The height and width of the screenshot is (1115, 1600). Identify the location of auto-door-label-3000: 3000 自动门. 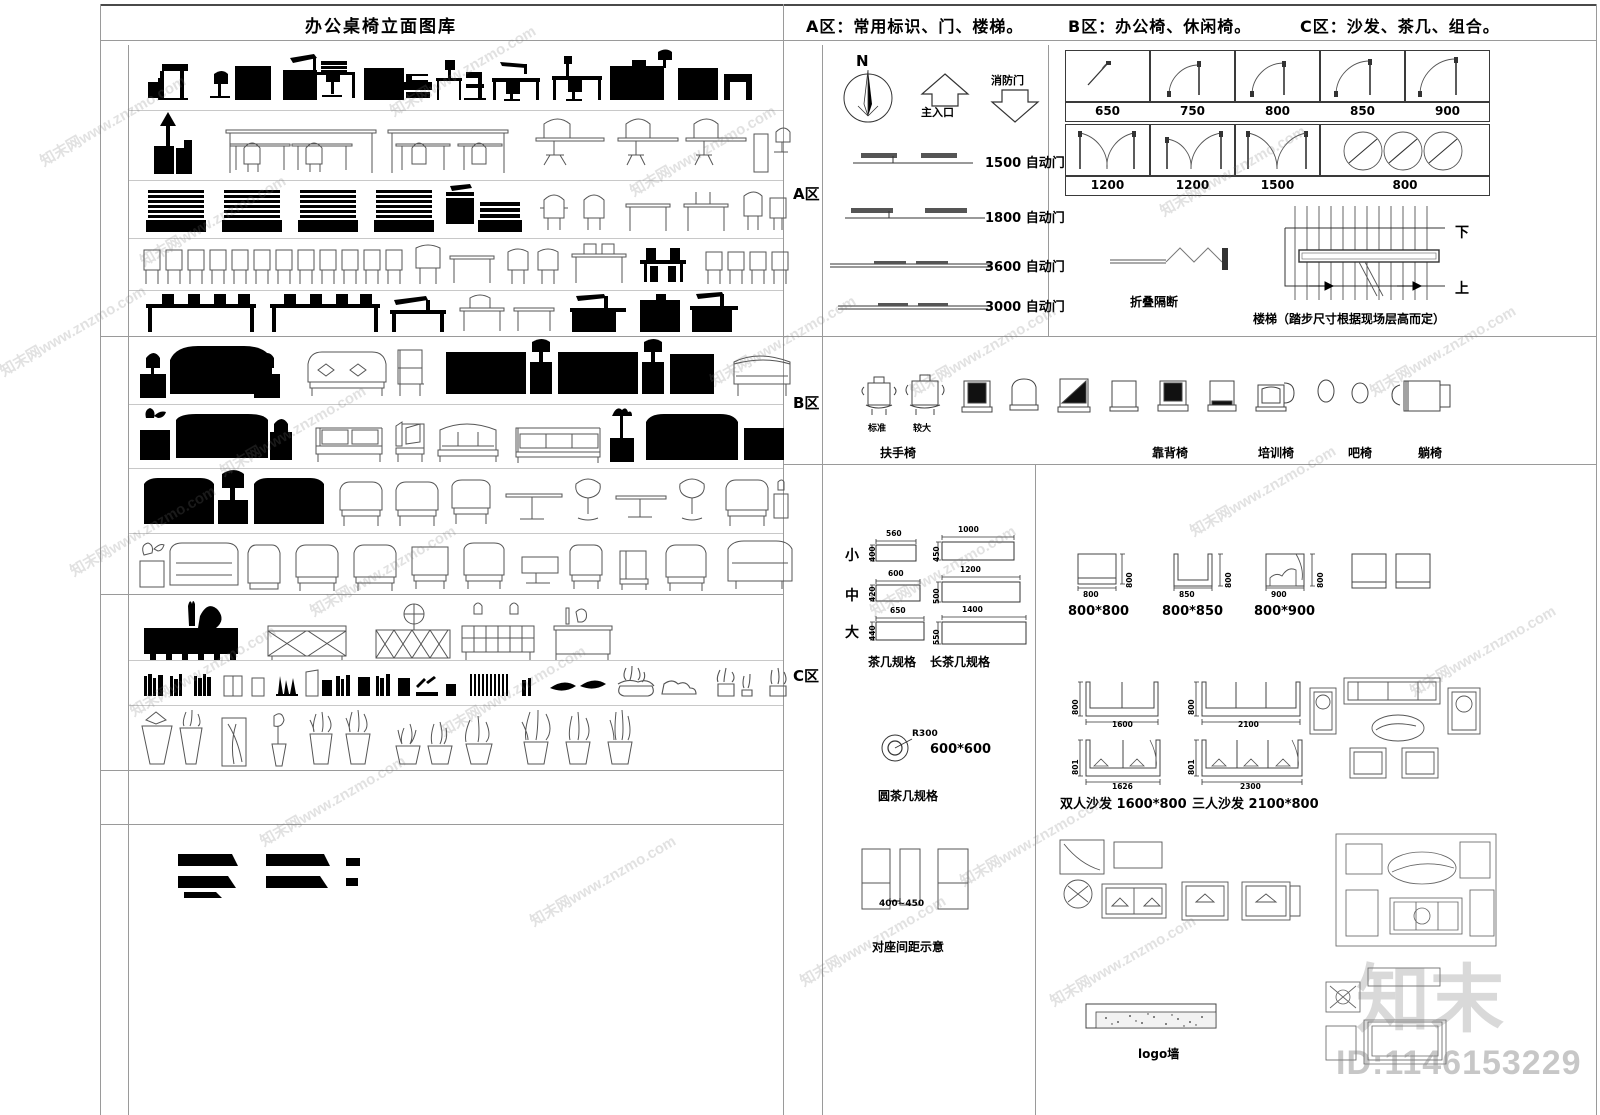
(1025, 305).